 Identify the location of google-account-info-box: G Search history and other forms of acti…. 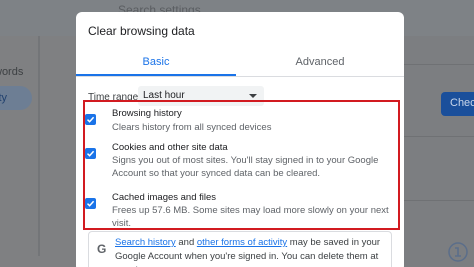
(240, 249).